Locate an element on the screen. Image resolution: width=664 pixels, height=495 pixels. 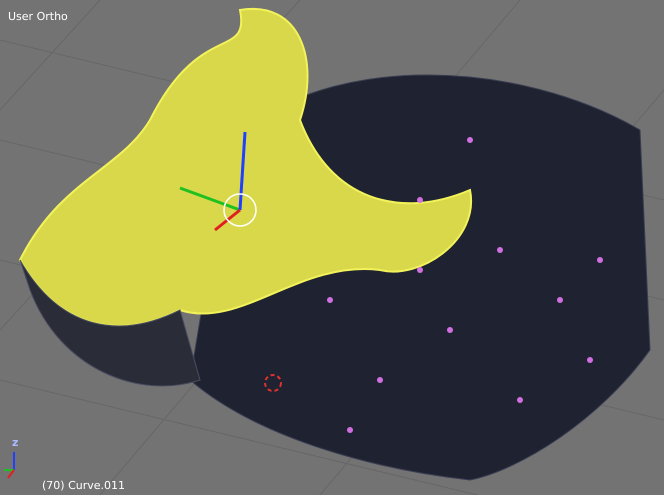
object-label: (70) Curve.011 is located at coordinates (84, 485).